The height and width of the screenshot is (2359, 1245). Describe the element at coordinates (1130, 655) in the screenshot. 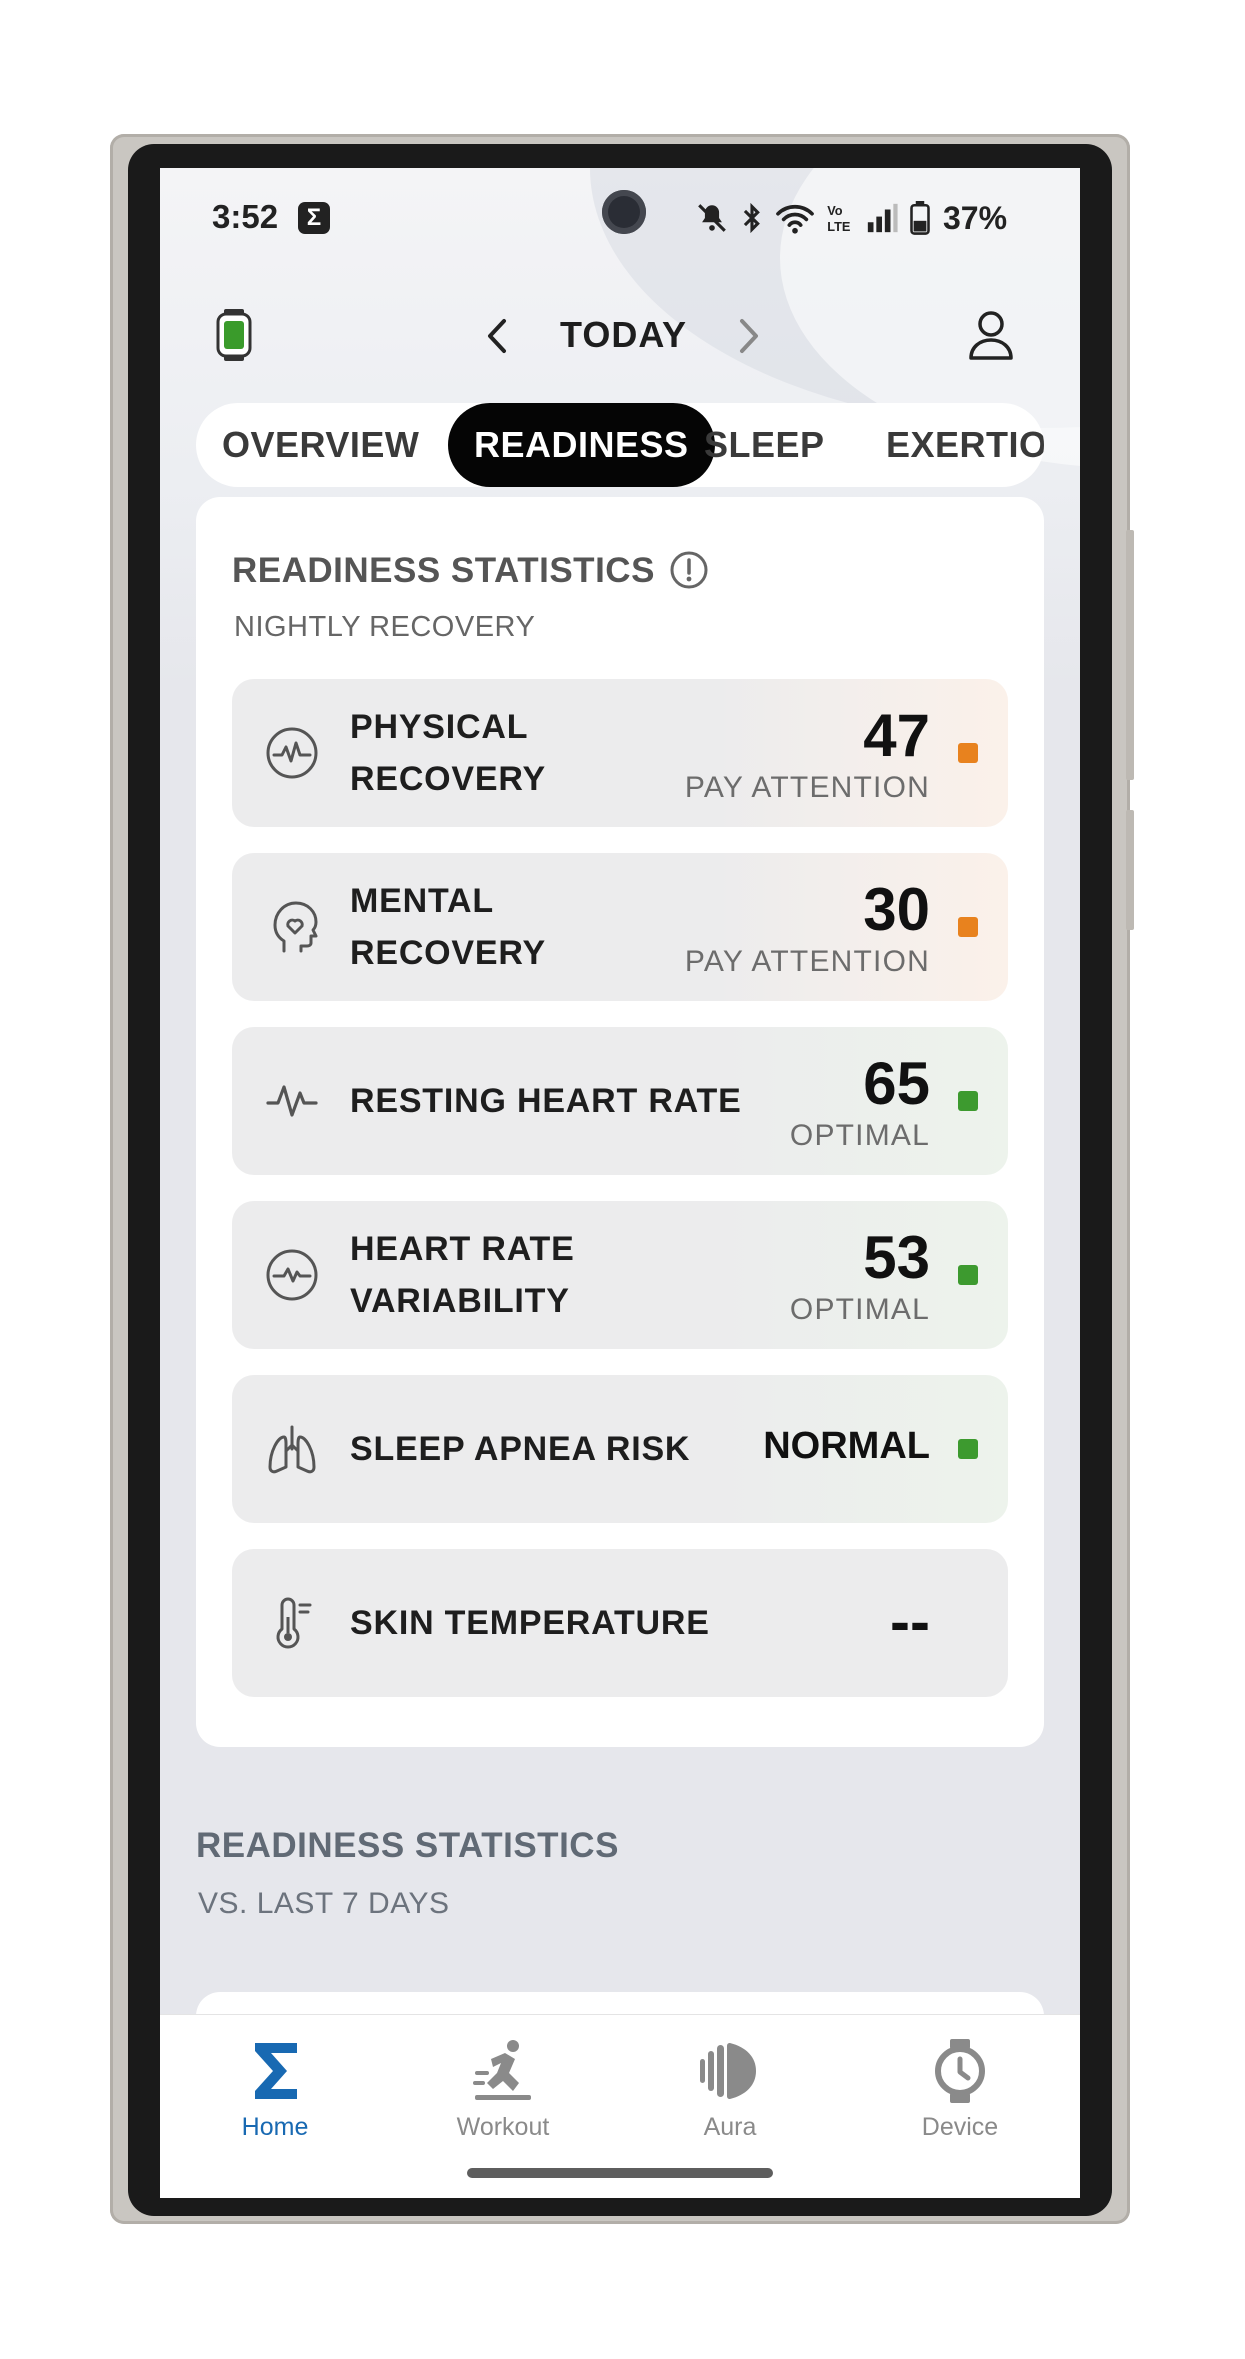

I see `power-key` at that location.